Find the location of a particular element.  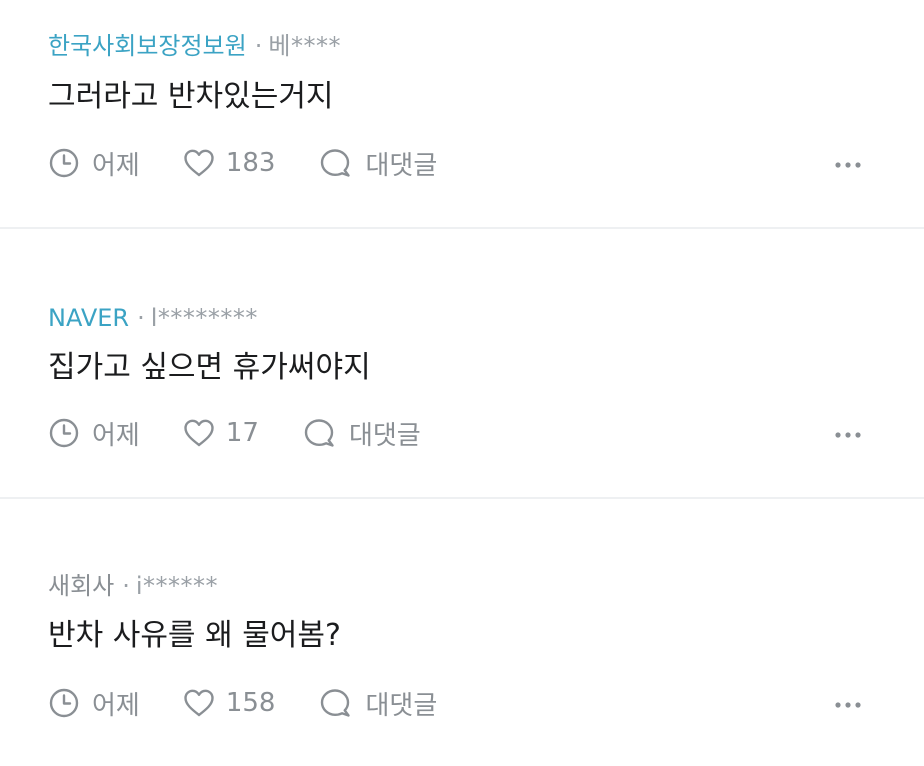

comment-actions: 어제 183 대댓글 is located at coordinates (462, 163).